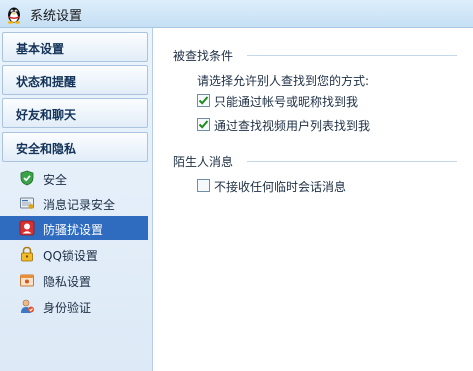 Image resolution: width=473 pixels, height=371 pixels. What do you see at coordinates (27, 203) in the screenshot?
I see `message-log-icon` at bounding box center [27, 203].